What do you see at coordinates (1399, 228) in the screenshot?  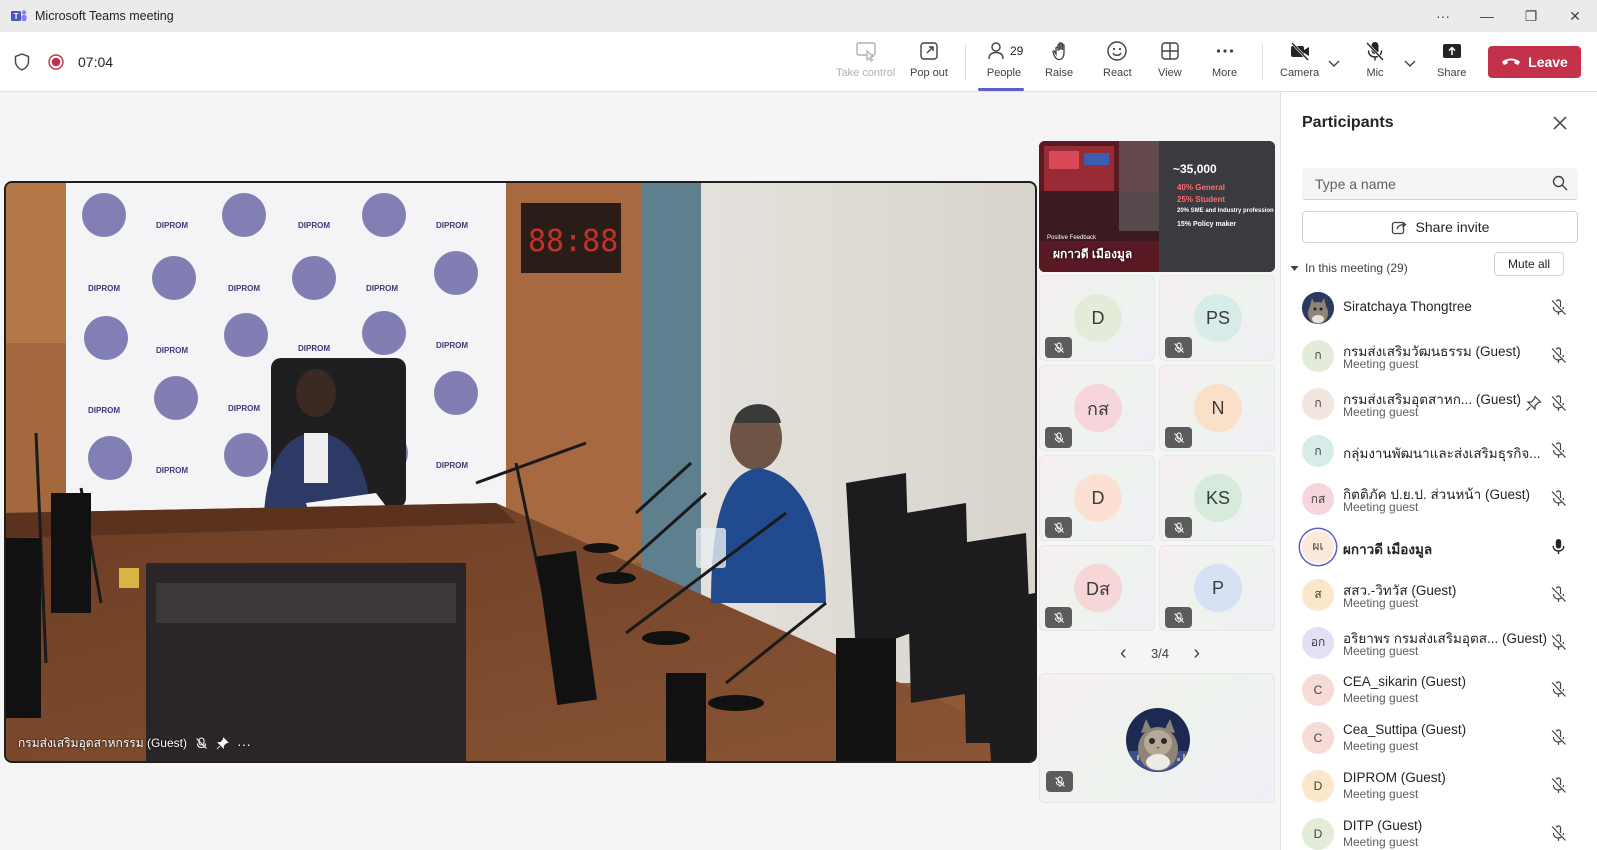 I see `share-invite-icon` at bounding box center [1399, 228].